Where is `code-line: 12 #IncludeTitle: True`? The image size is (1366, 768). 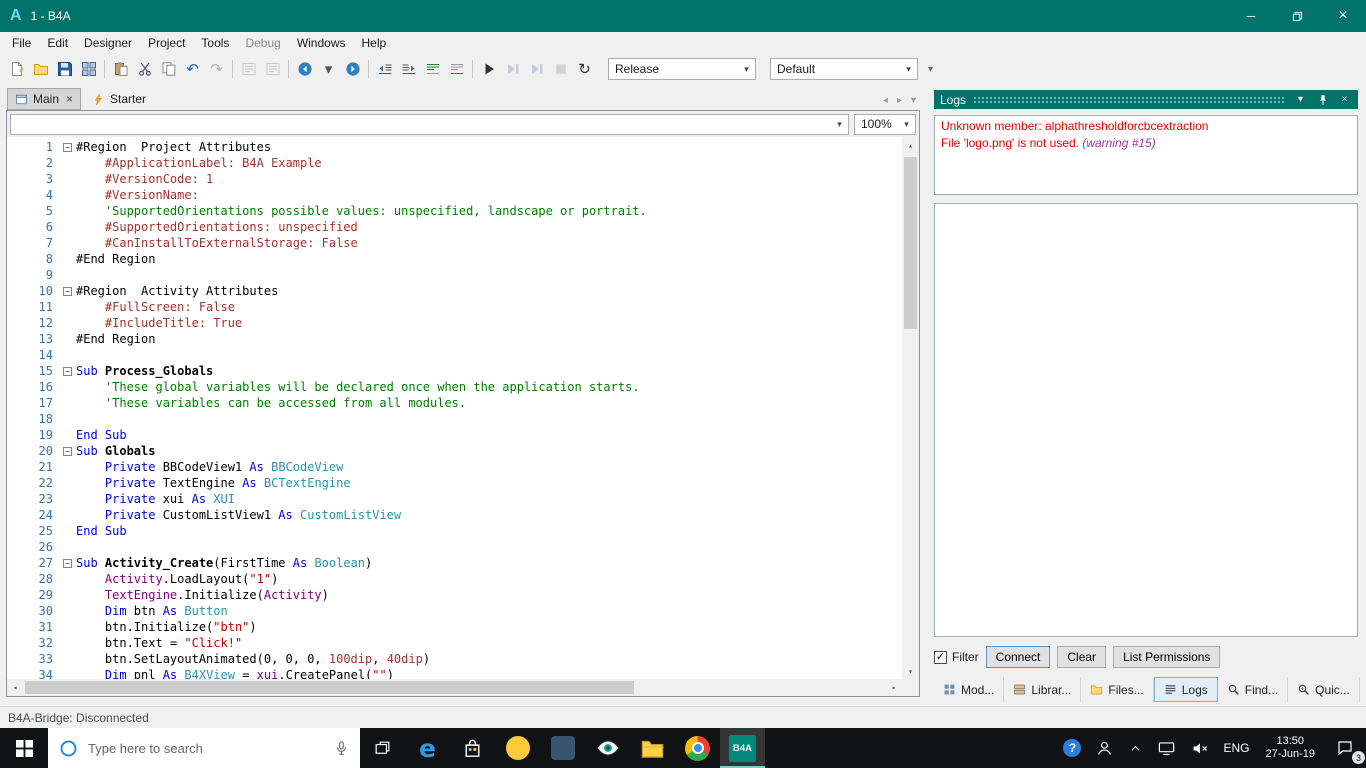
code-line: 12 #IncludeTitle: True is located at coordinates (454, 323).